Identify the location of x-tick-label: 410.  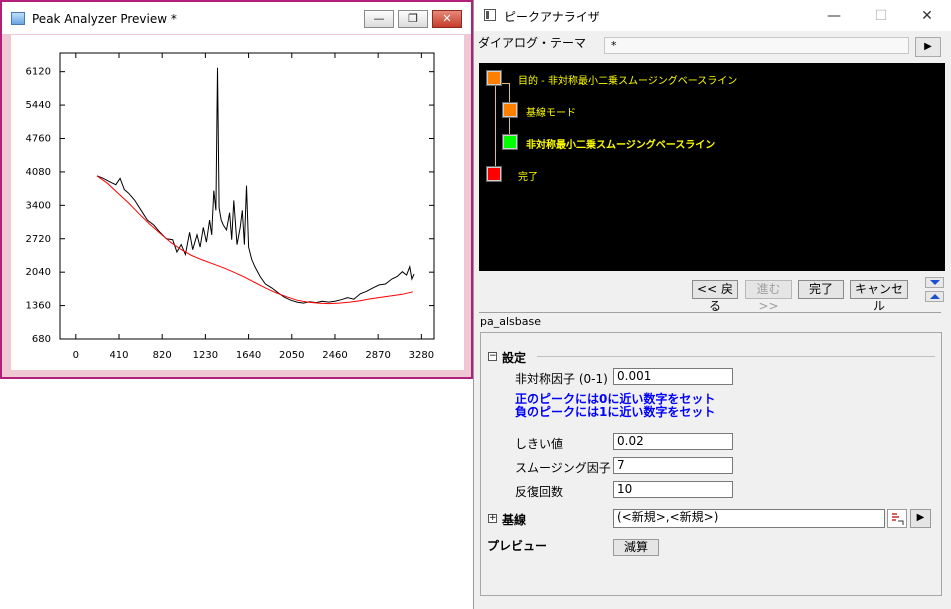
(118, 355).